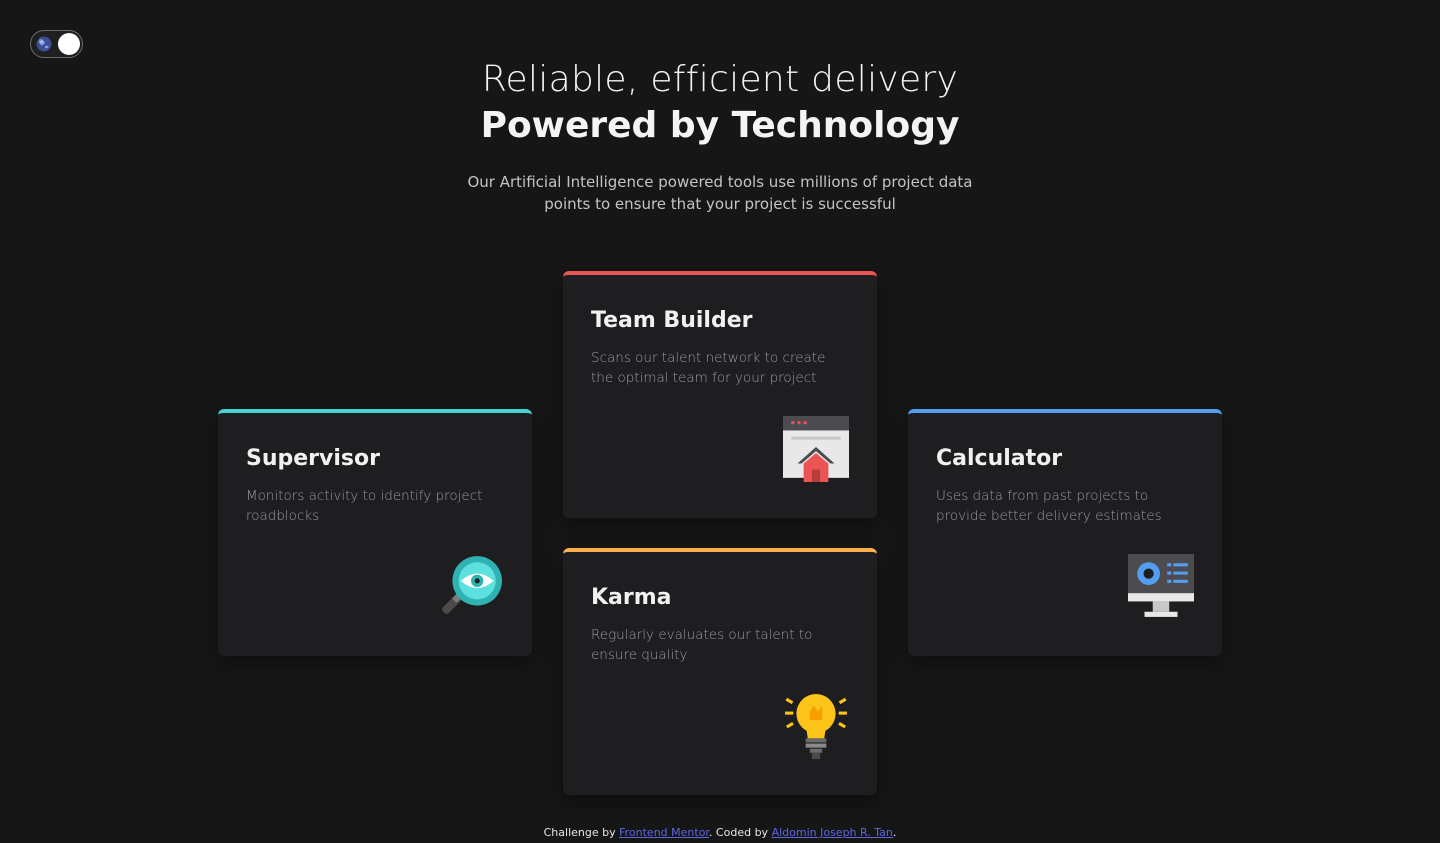 Image resolution: width=1440 pixels, height=843 pixels. What do you see at coordinates (672, 320) in the screenshot?
I see `card-title: Team Builder` at bounding box center [672, 320].